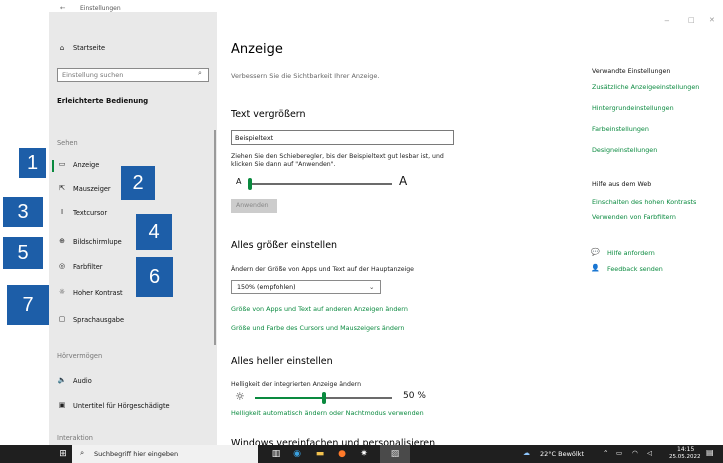 The width and height of the screenshot is (723, 463). What do you see at coordinates (103, 101) in the screenshot?
I see `category-title: Erleichterte Bedienung` at bounding box center [103, 101].